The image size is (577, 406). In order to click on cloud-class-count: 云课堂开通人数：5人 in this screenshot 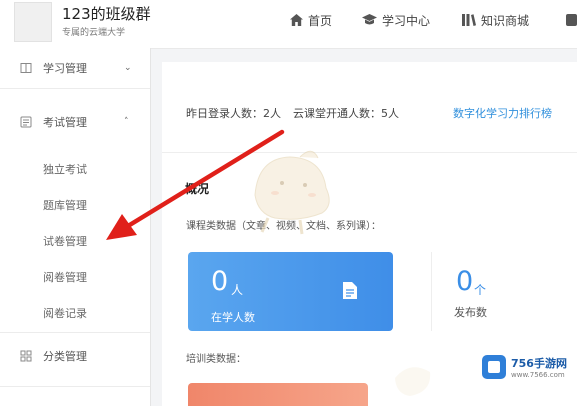, I will do `click(346, 113)`.